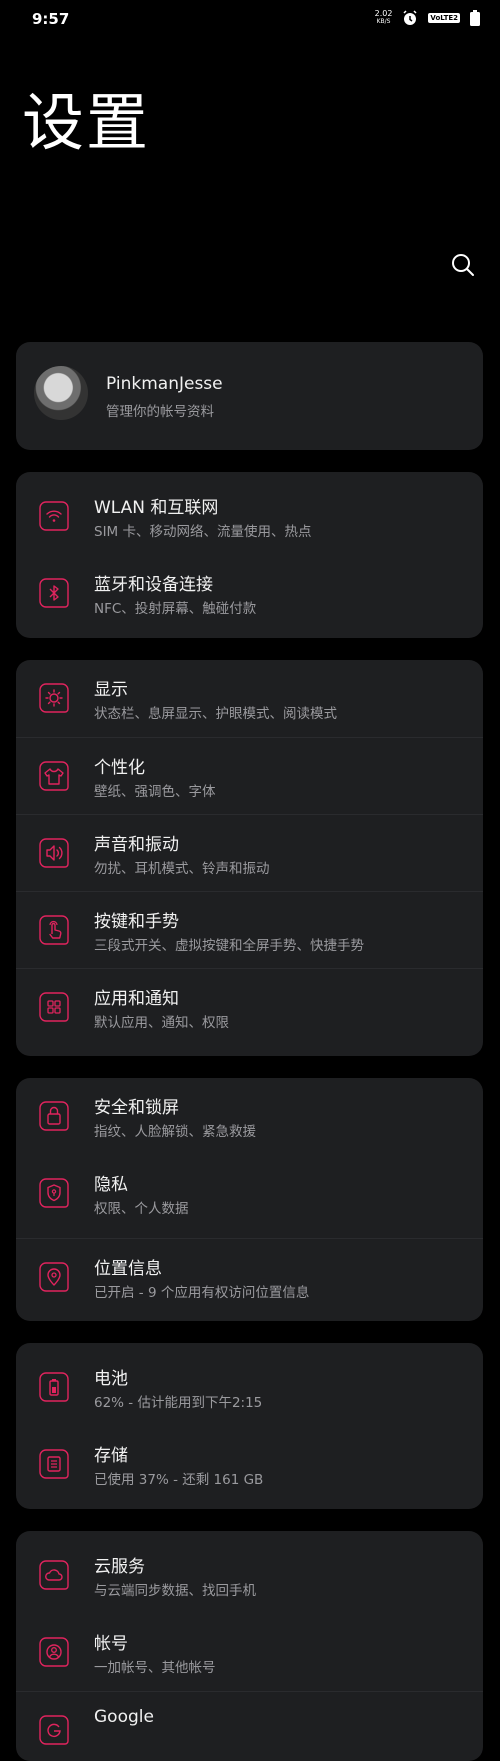 The height and width of the screenshot is (1761, 500). I want to click on settings-item-security-lockscreen: 安全和锁屏 指纹、人脸解锁、紧急救援, so click(249, 1116).